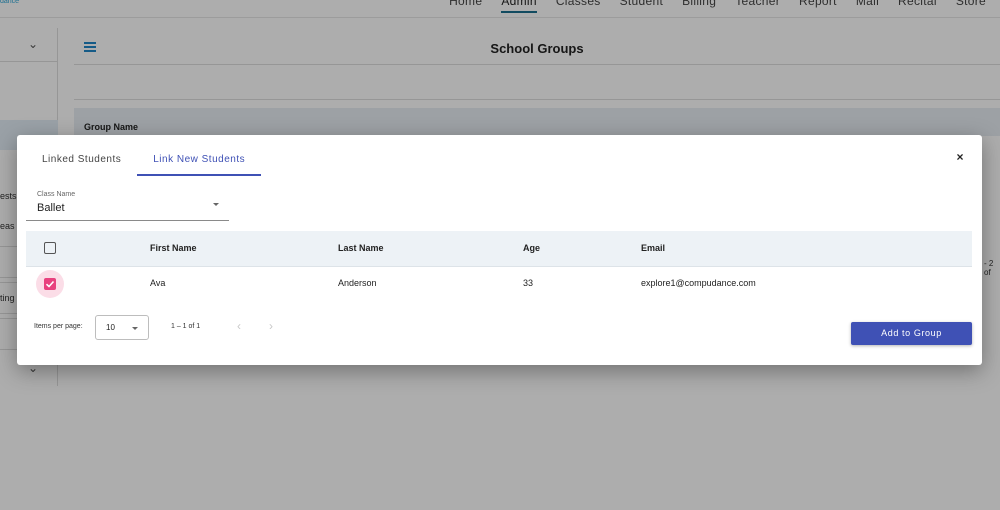  What do you see at coordinates (127, 205) in the screenshot?
I see `class-name-select: Class Name Ballet` at bounding box center [127, 205].